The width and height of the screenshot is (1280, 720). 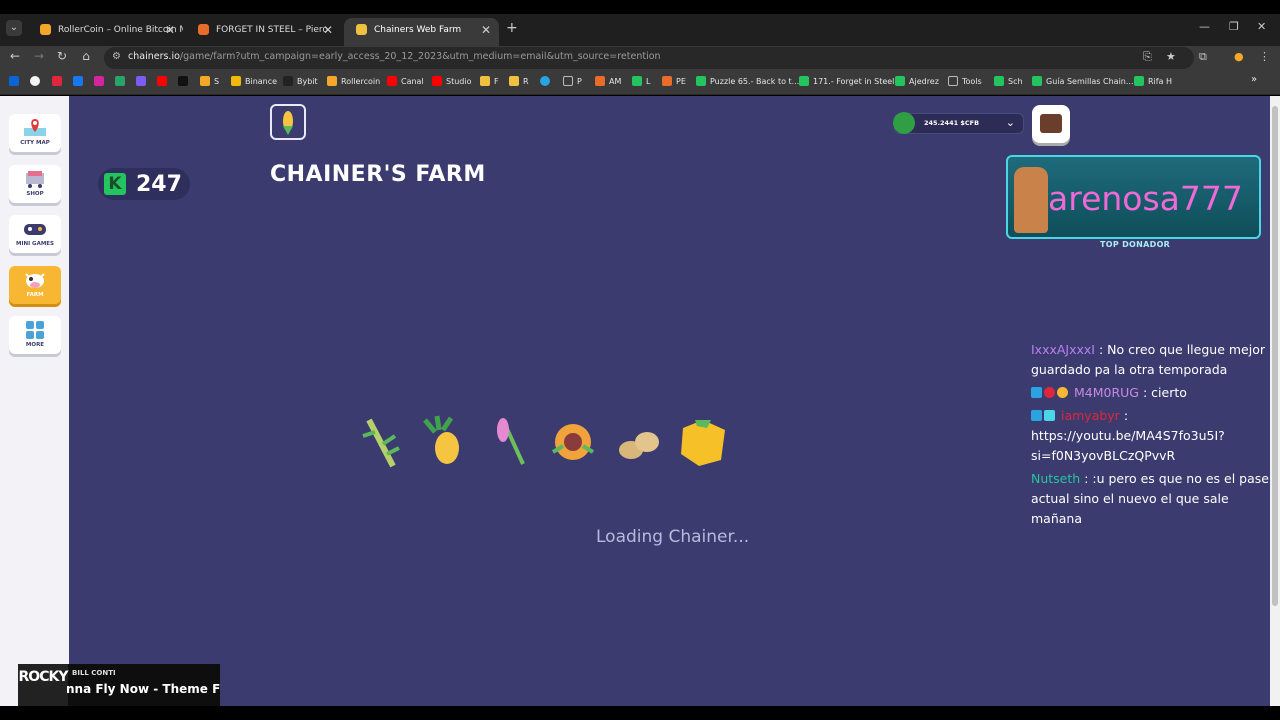 What do you see at coordinates (1031, 200) in the screenshot?
I see `cat-avatar-icon` at bounding box center [1031, 200].